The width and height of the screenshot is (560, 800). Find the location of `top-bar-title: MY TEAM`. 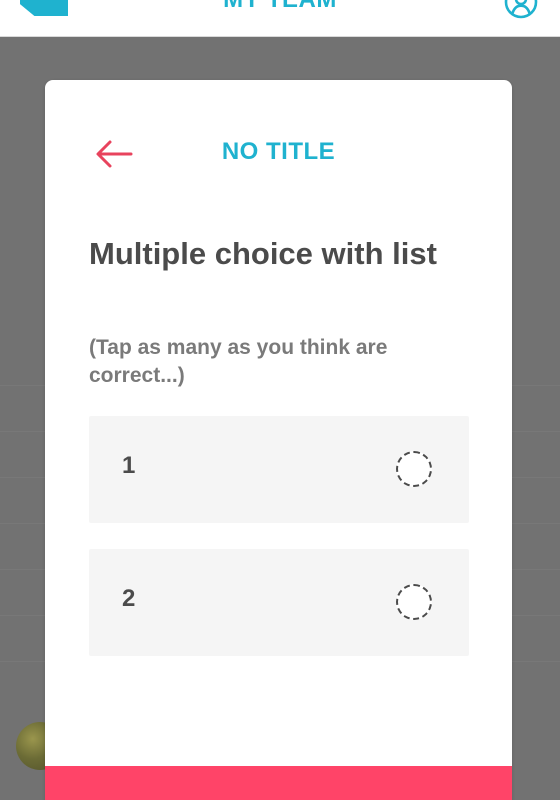

top-bar-title: MY TEAM is located at coordinates (280, 7).